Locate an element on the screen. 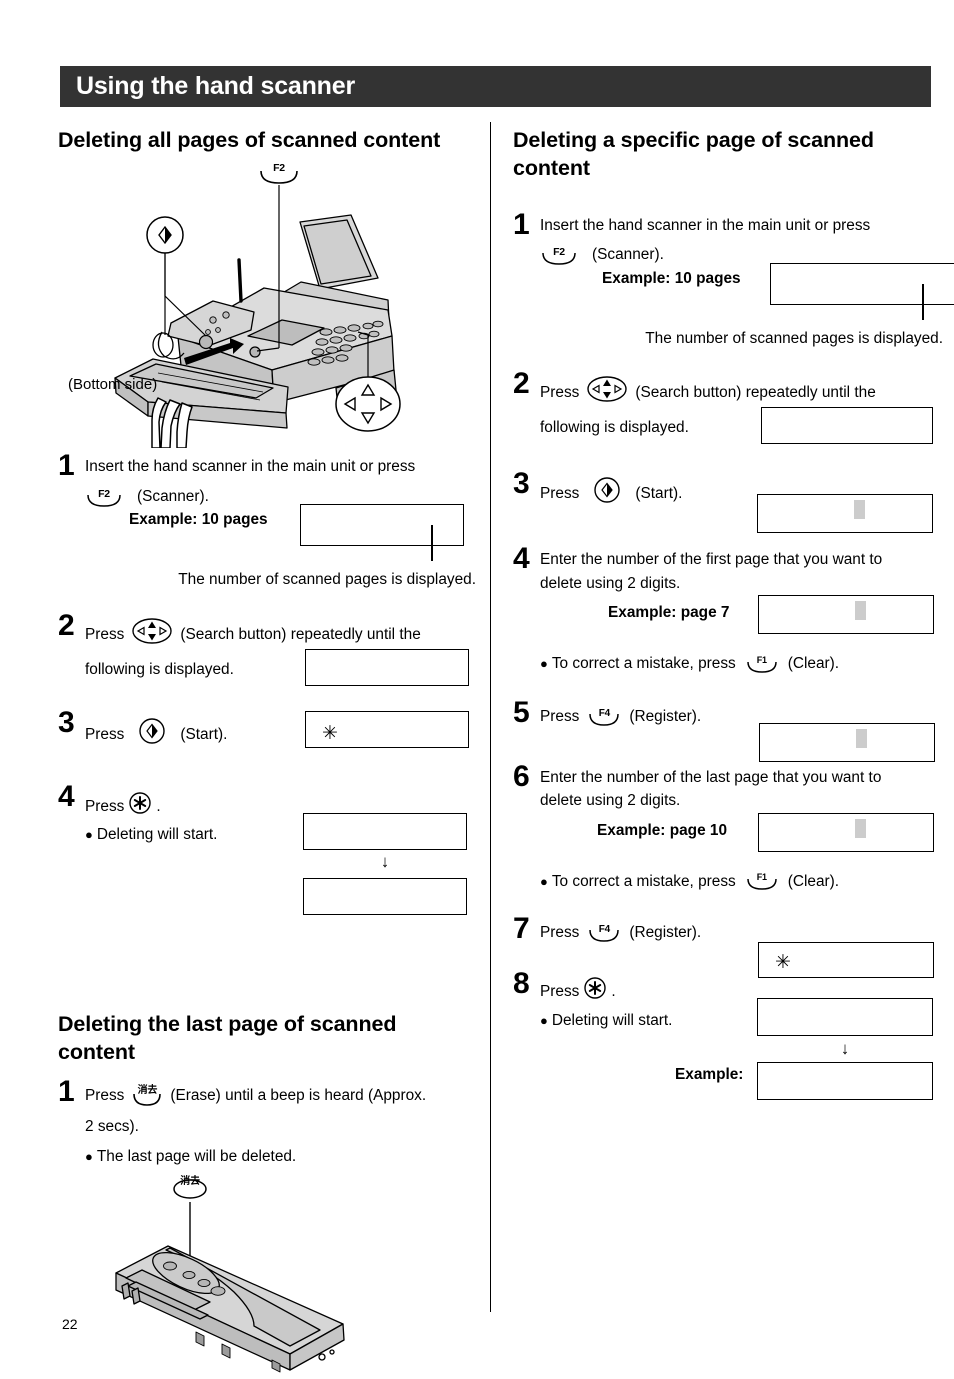  left-step-3-lcd: ✳ is located at coordinates (387, 730).